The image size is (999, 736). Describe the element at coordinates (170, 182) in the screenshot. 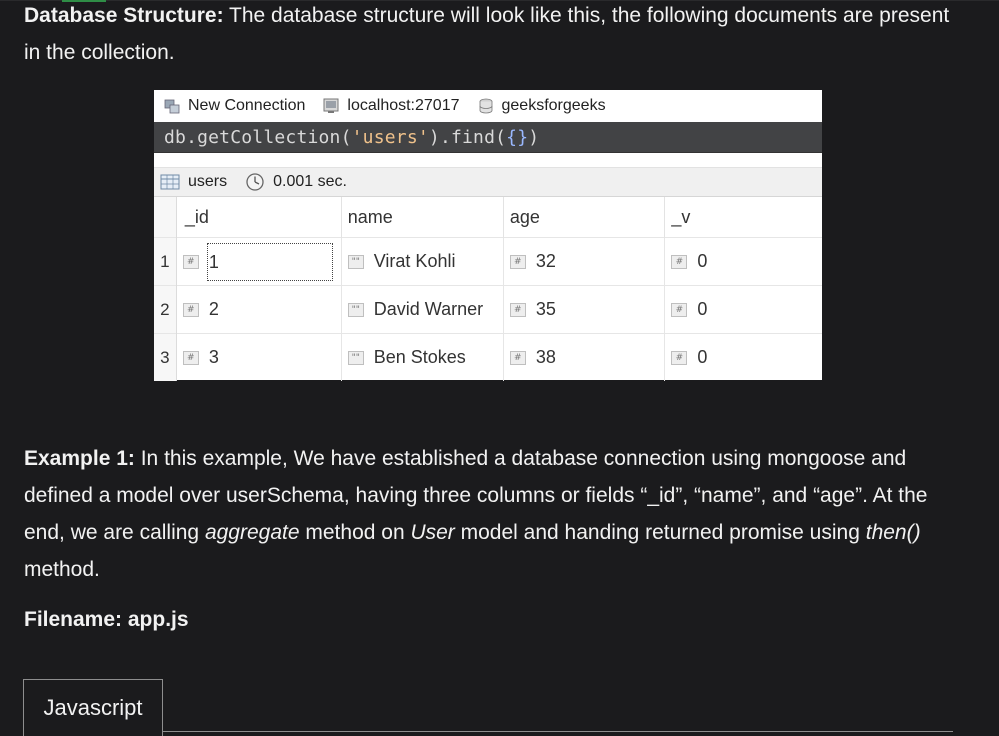

I see `table-icon` at that location.